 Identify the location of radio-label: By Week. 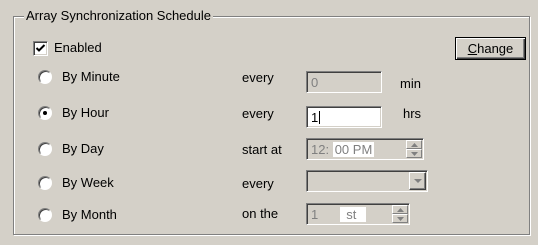
(88, 182).